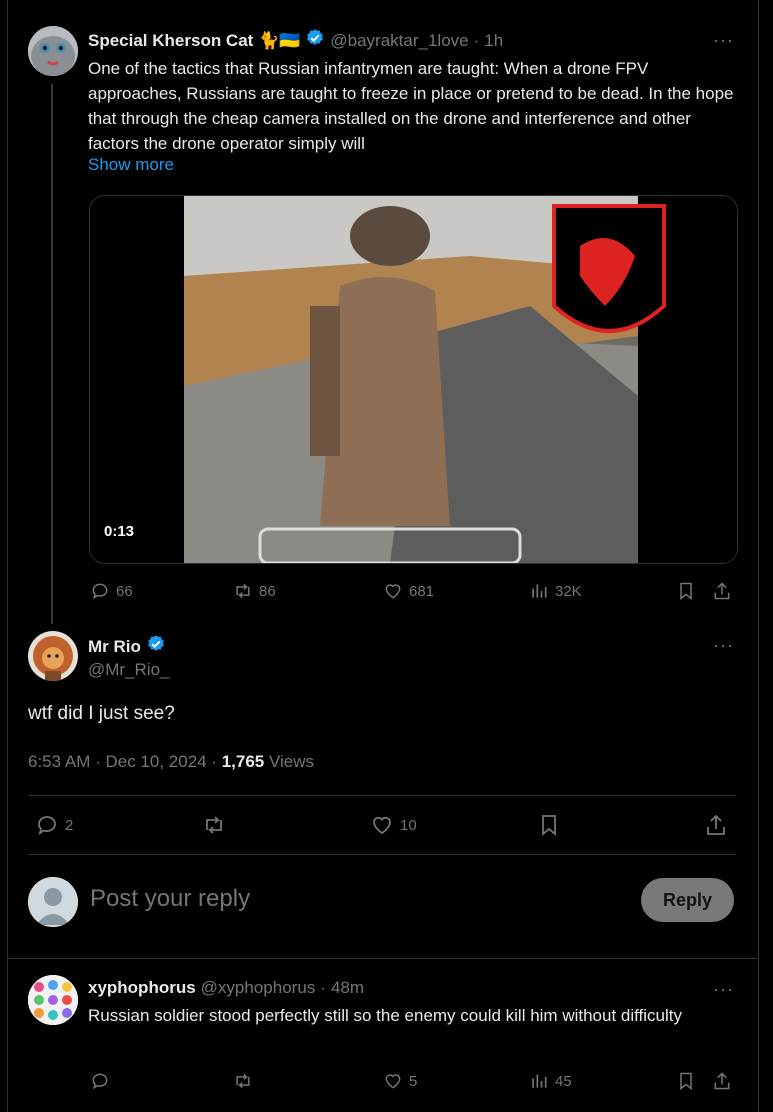 This screenshot has width=773, height=1112. I want to click on author-name: Special Kherson Cat 🐈🇺🇦, so click(194, 41).